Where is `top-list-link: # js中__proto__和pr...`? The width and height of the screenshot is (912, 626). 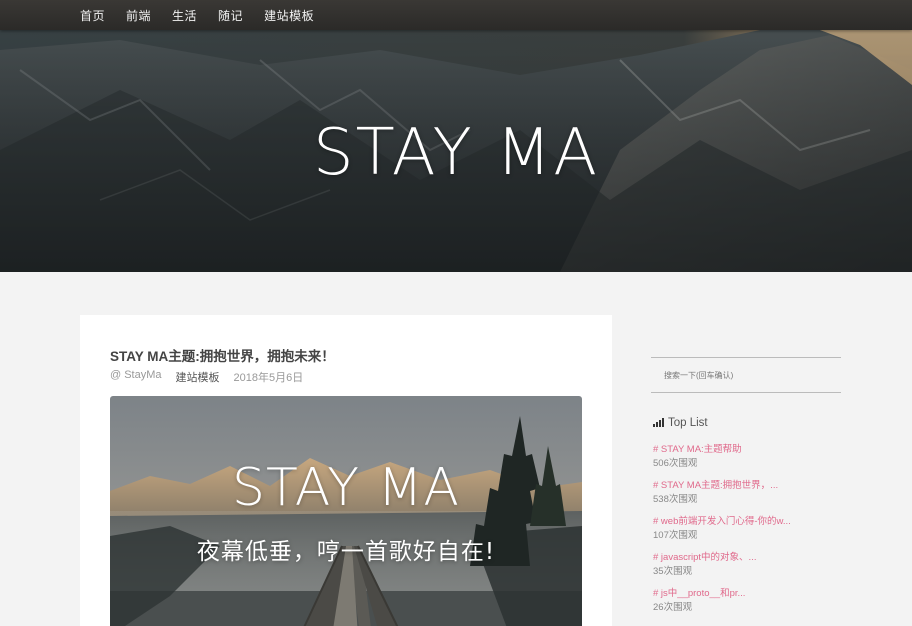 top-list-link: # js中__proto__和pr... is located at coordinates (748, 593).